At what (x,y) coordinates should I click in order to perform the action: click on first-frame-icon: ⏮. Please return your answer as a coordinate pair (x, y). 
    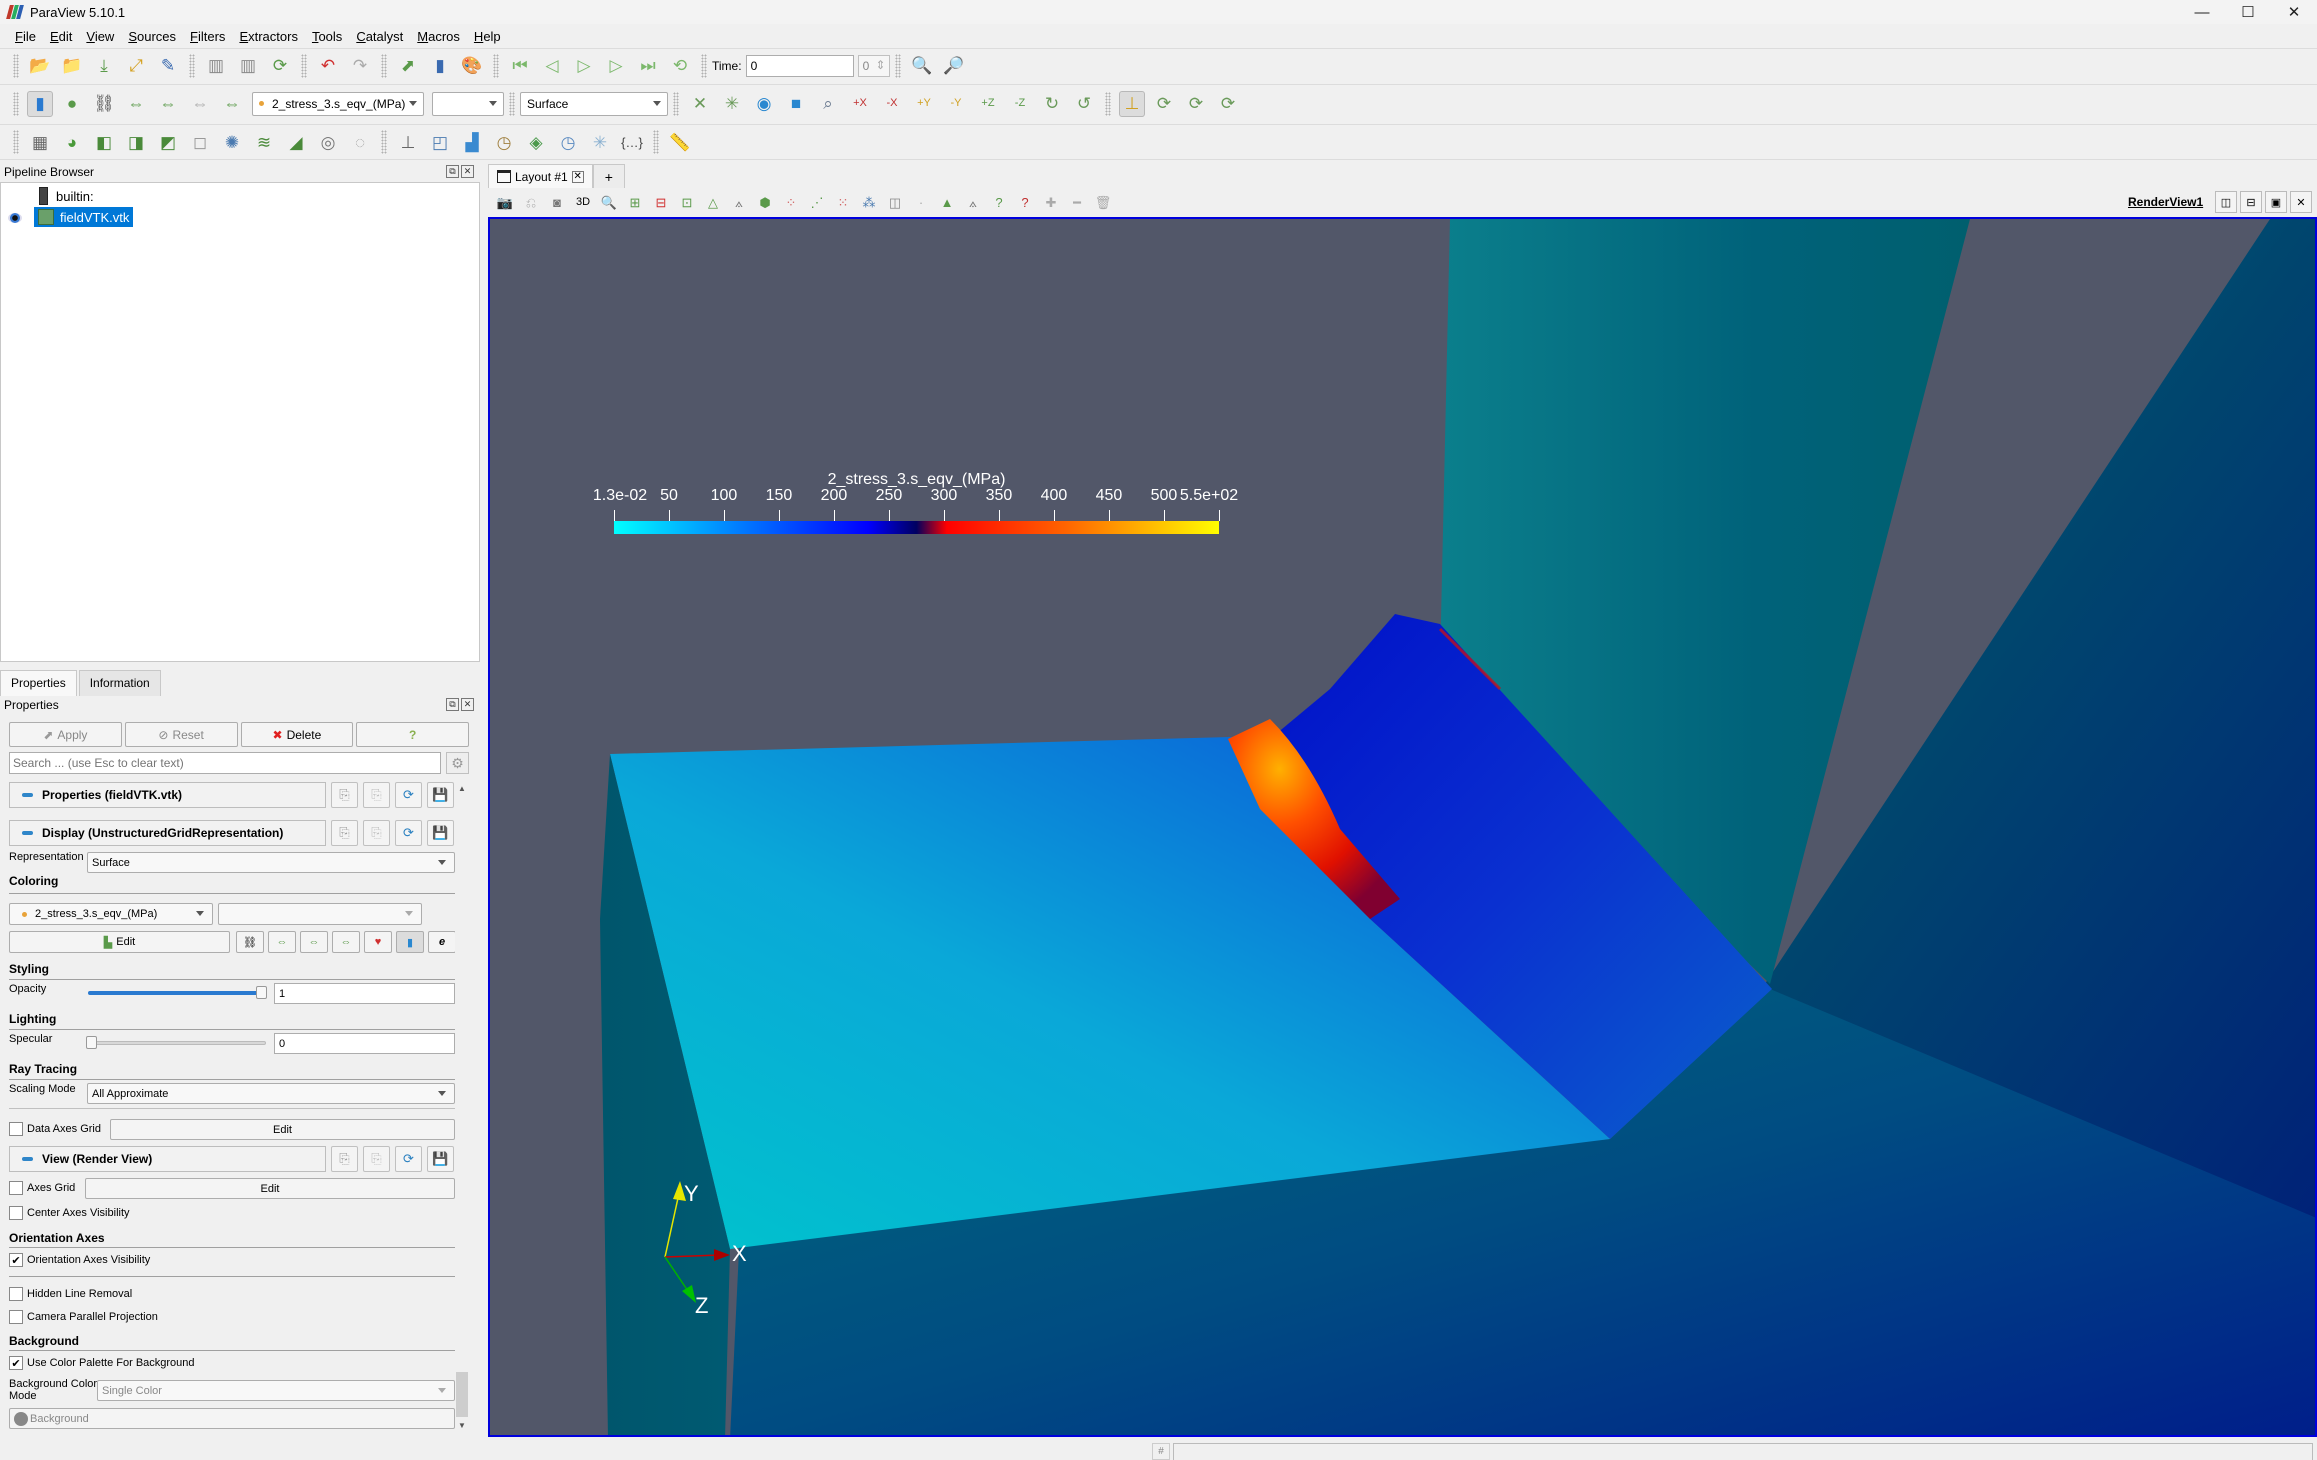
    Looking at the image, I should click on (520, 66).